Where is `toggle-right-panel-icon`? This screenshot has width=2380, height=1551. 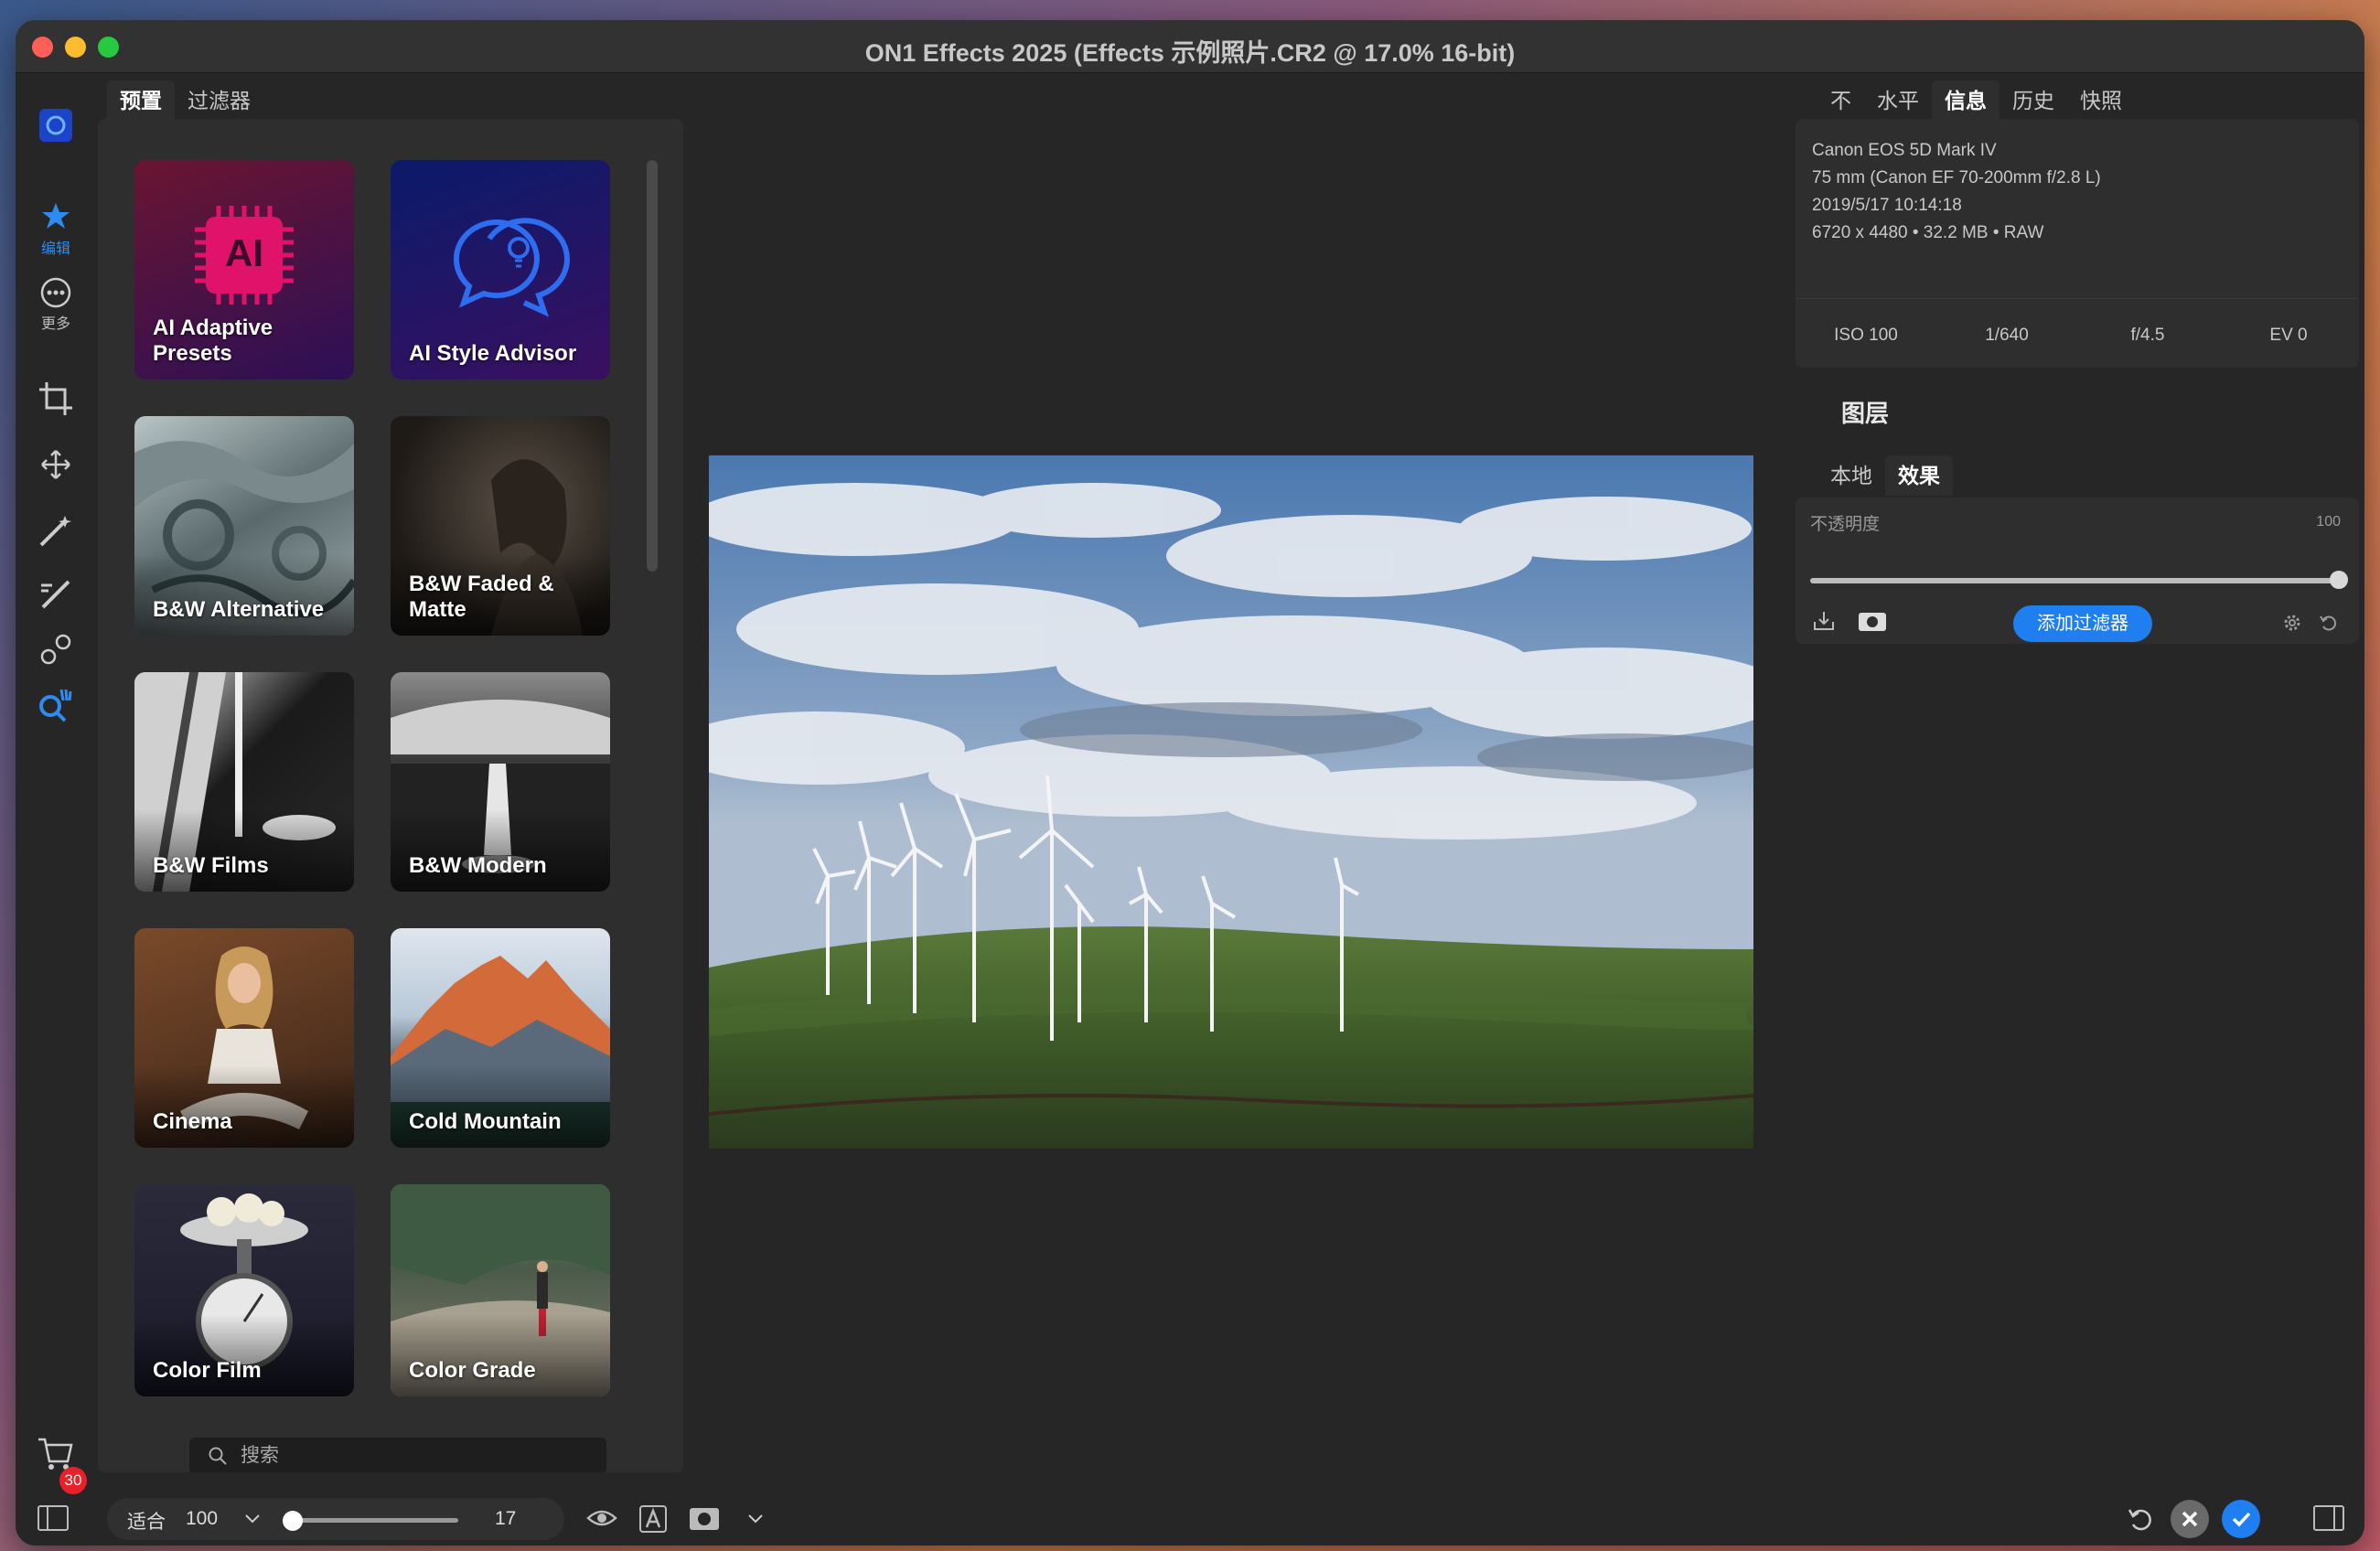
toggle-right-panel-icon is located at coordinates (2328, 1518).